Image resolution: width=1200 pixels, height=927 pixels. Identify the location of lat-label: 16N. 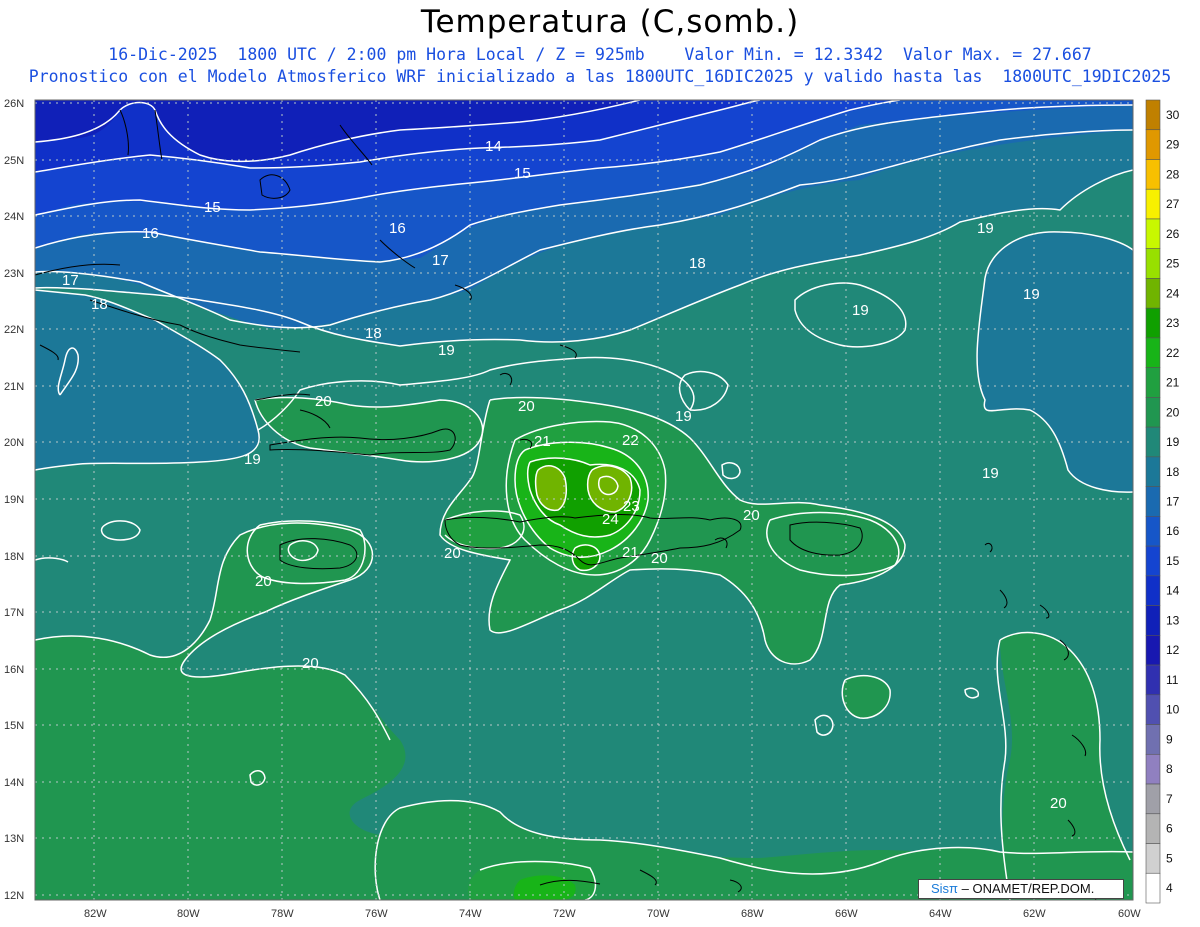
(14, 670).